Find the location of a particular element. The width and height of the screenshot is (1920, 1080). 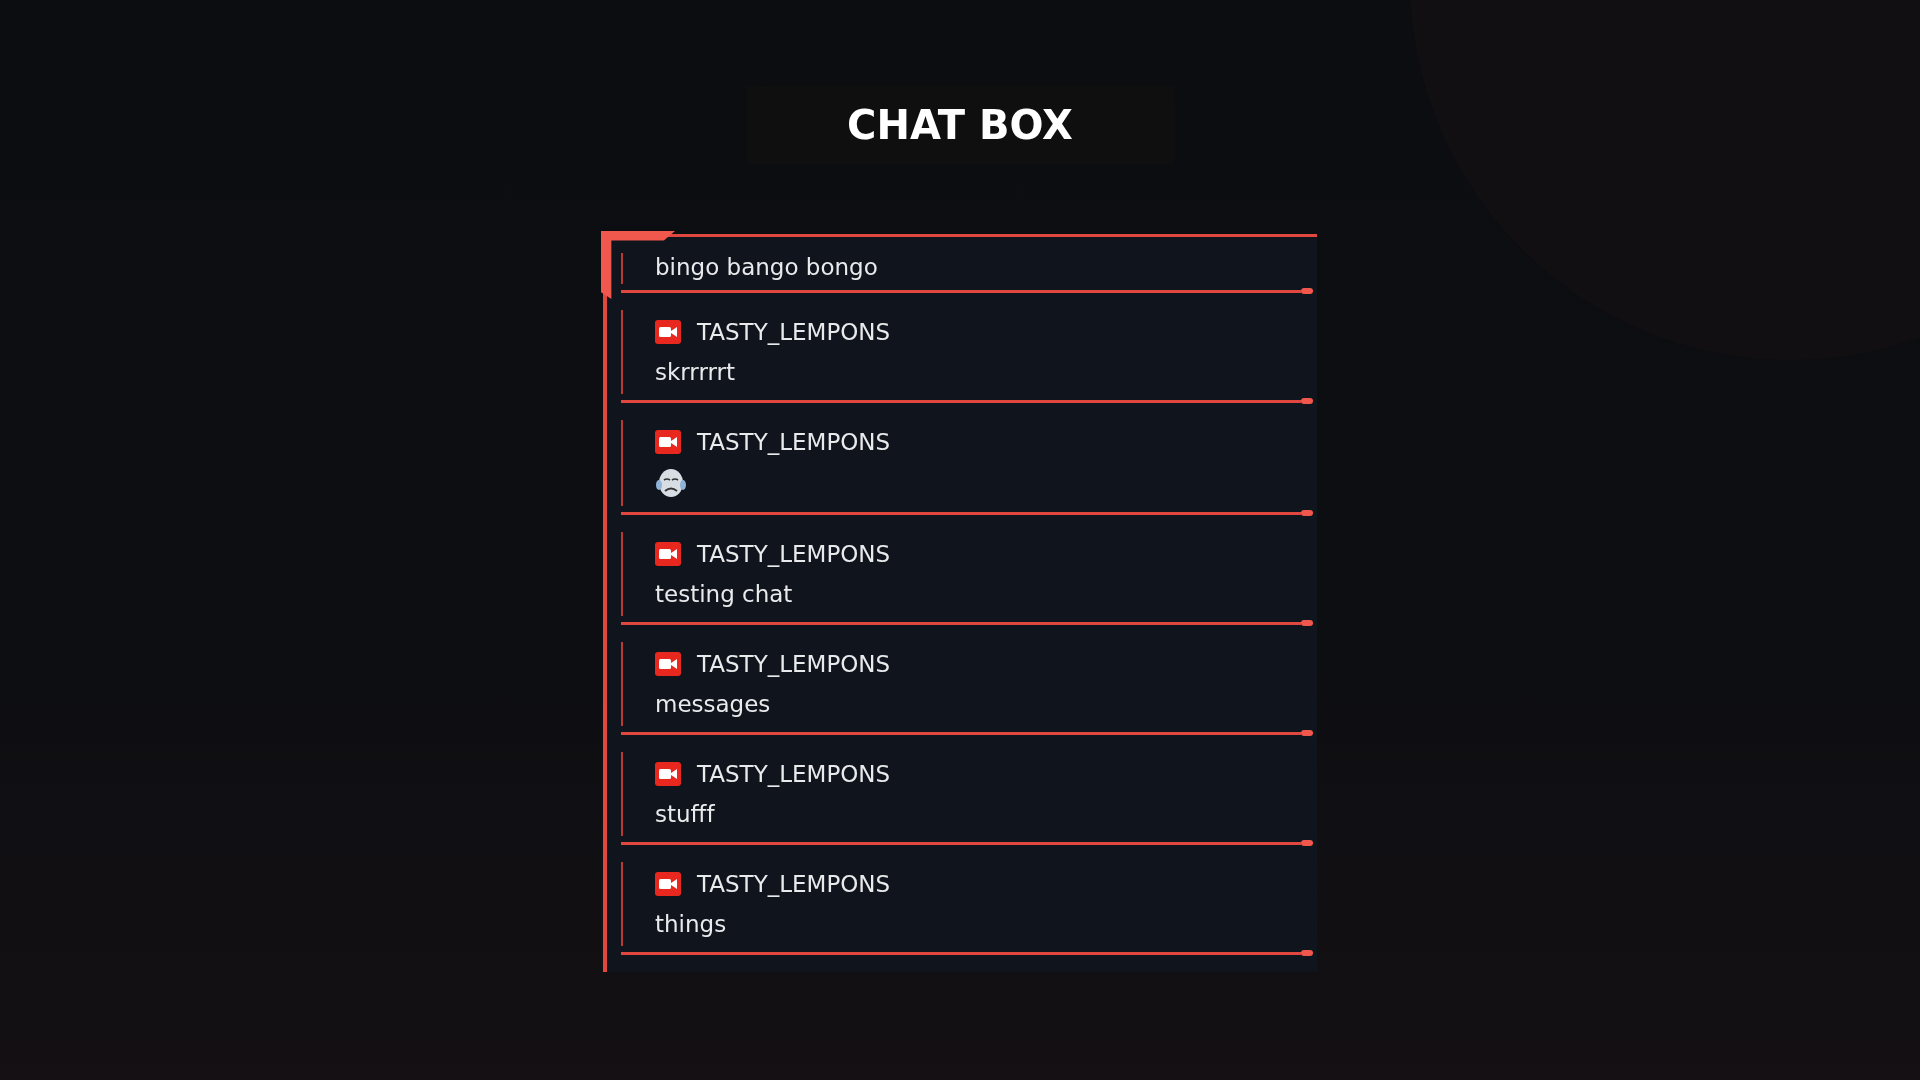

chat-message-text: stufff is located at coordinates (685, 814).